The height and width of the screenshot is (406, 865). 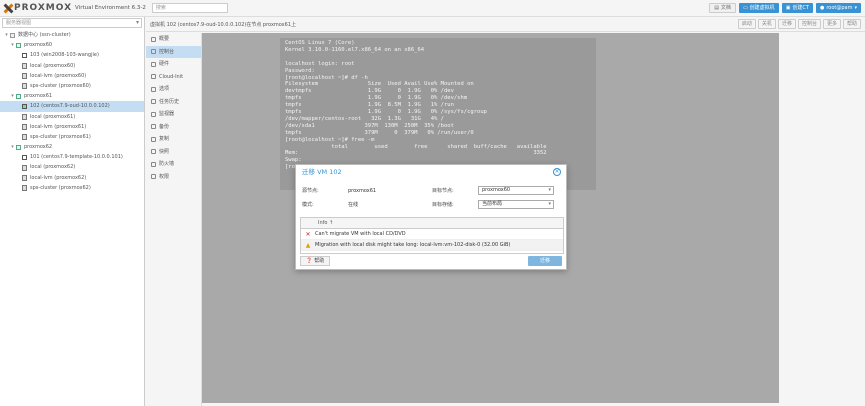 I want to click on dialog-title: 迁移 VM 102, so click(x=322, y=172).